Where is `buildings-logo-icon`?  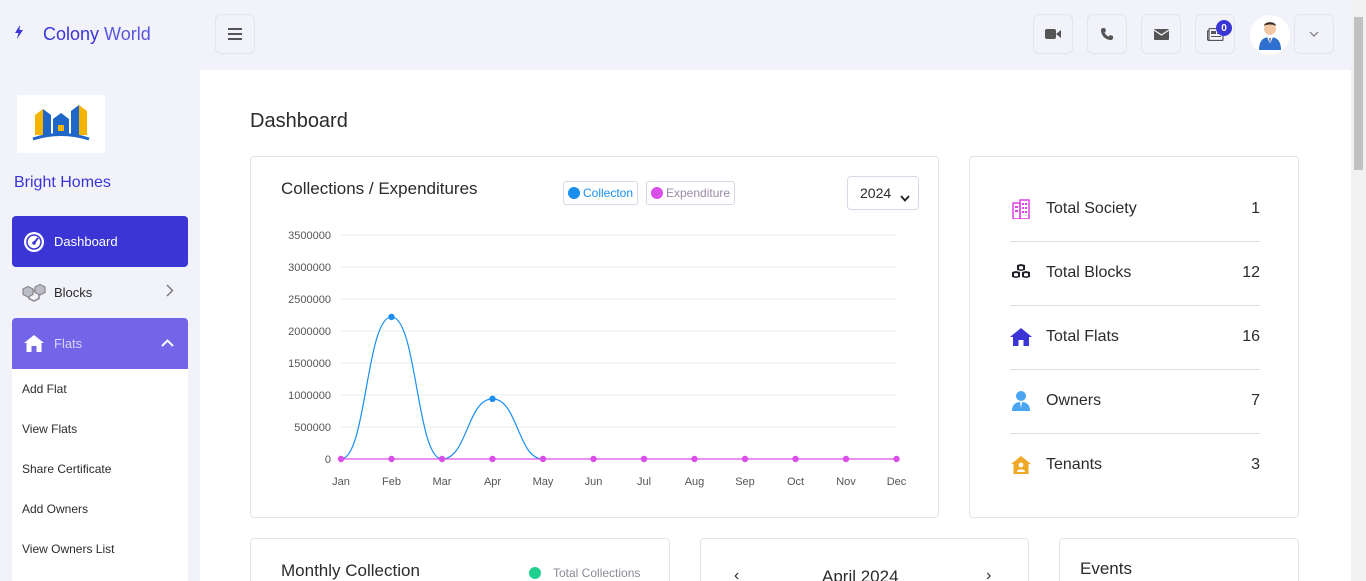
buildings-logo-icon is located at coordinates (61, 123).